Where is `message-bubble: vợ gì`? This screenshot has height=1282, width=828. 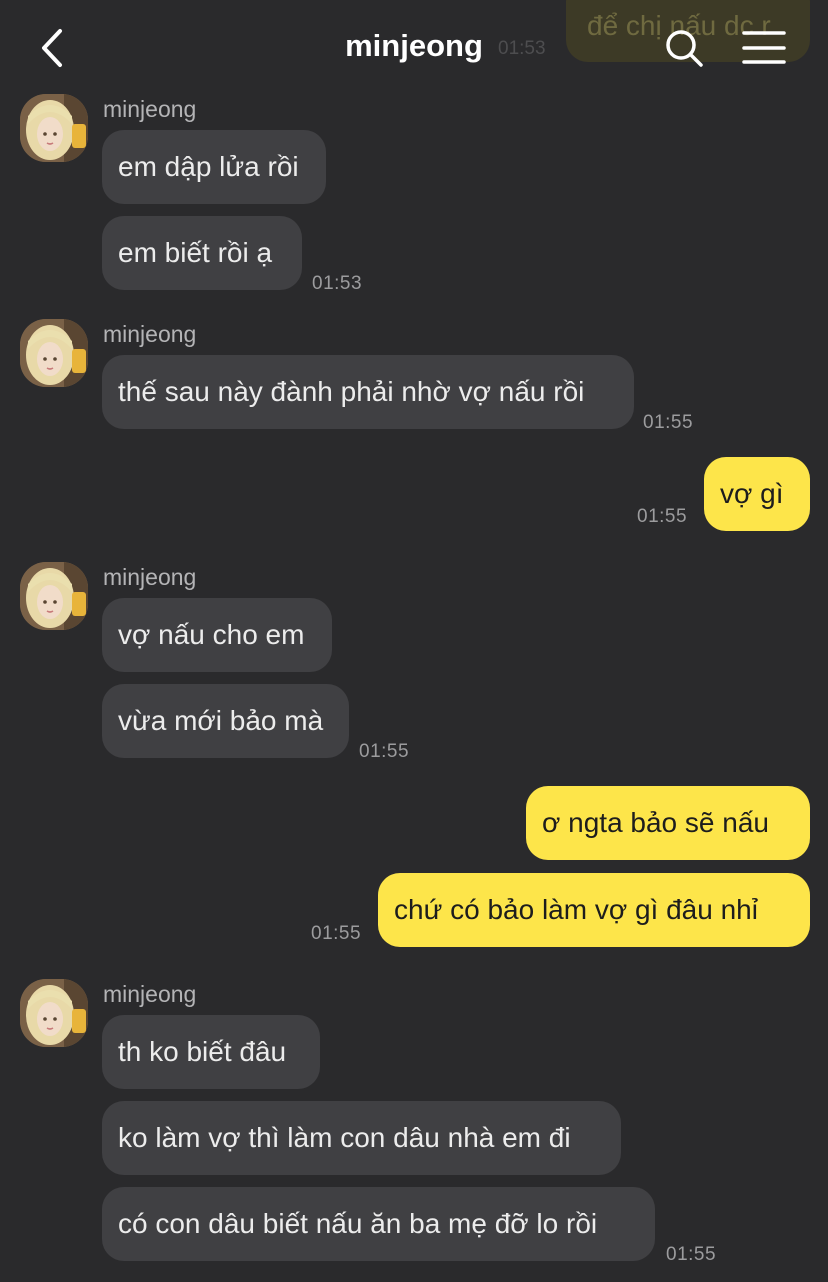
message-bubble: vợ gì is located at coordinates (757, 494).